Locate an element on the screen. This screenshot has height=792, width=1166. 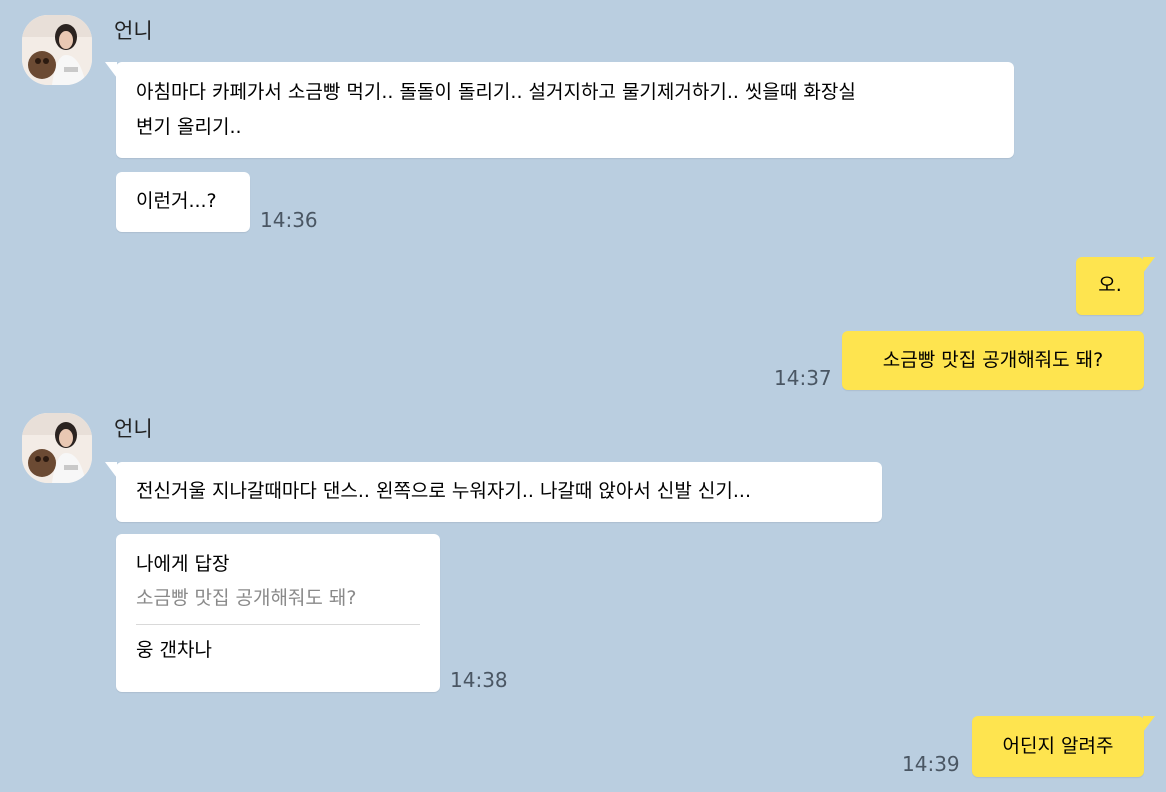
message-bubble: 소금빵 맛집 공개해줘도 돼? is located at coordinates (993, 360).